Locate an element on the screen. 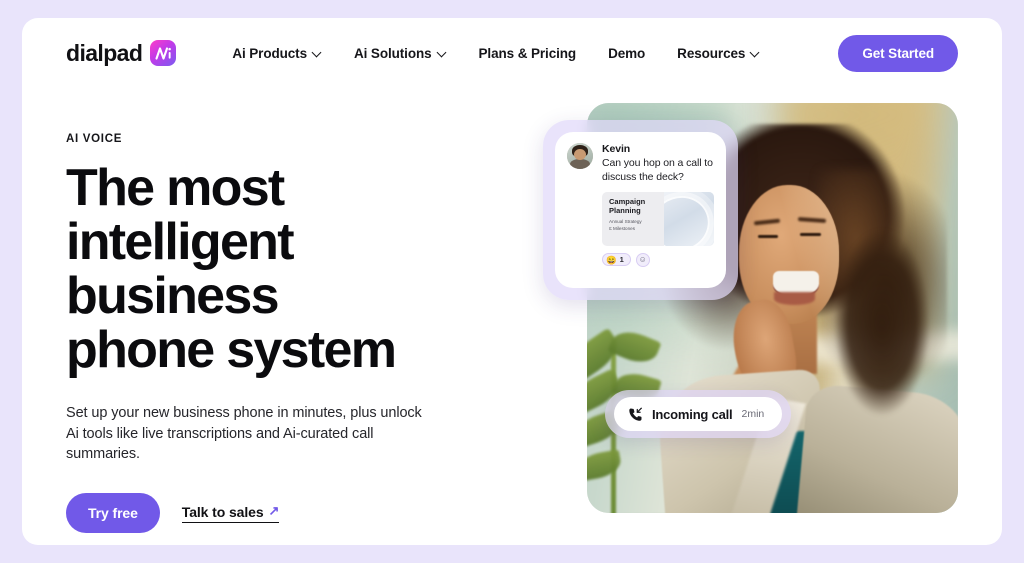  nav-label: Plans & Pricing is located at coordinates (527, 53).